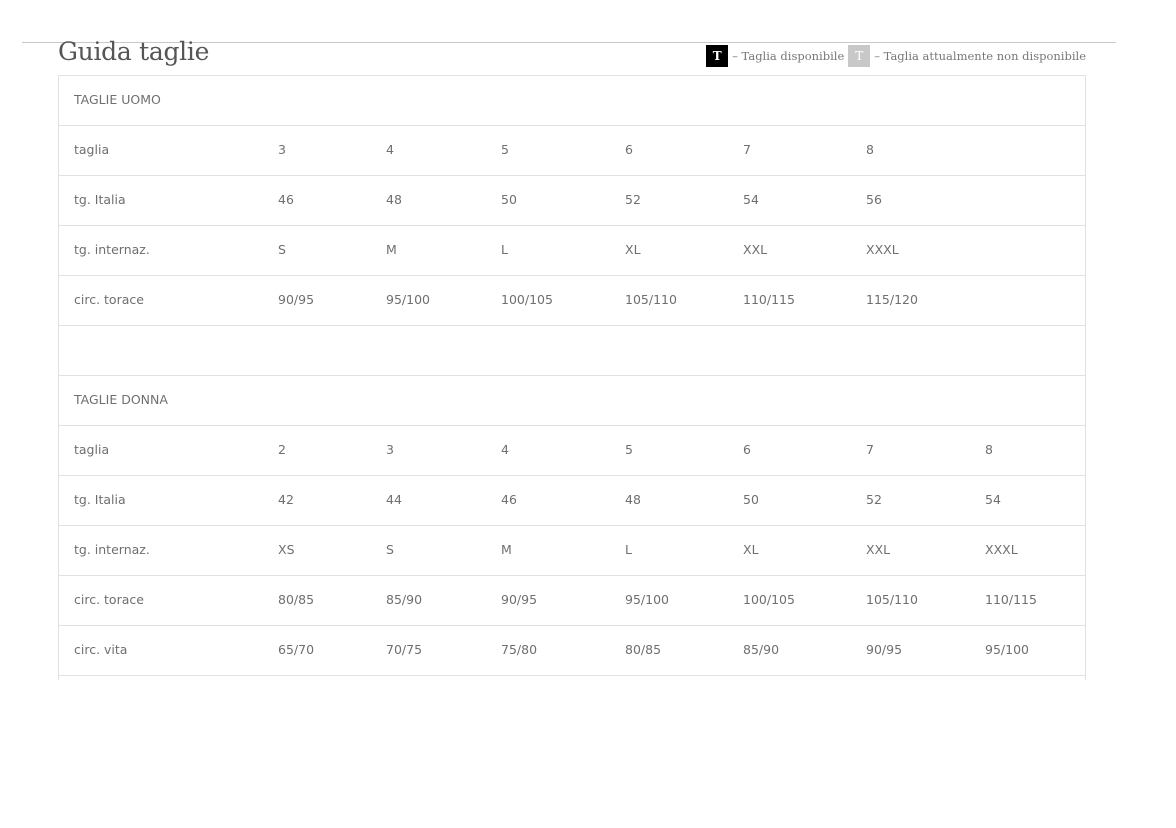 The height and width of the screenshot is (828, 1176). What do you see at coordinates (788, 56) in the screenshot?
I see `available-size-label: – Taglia disponibile` at bounding box center [788, 56].